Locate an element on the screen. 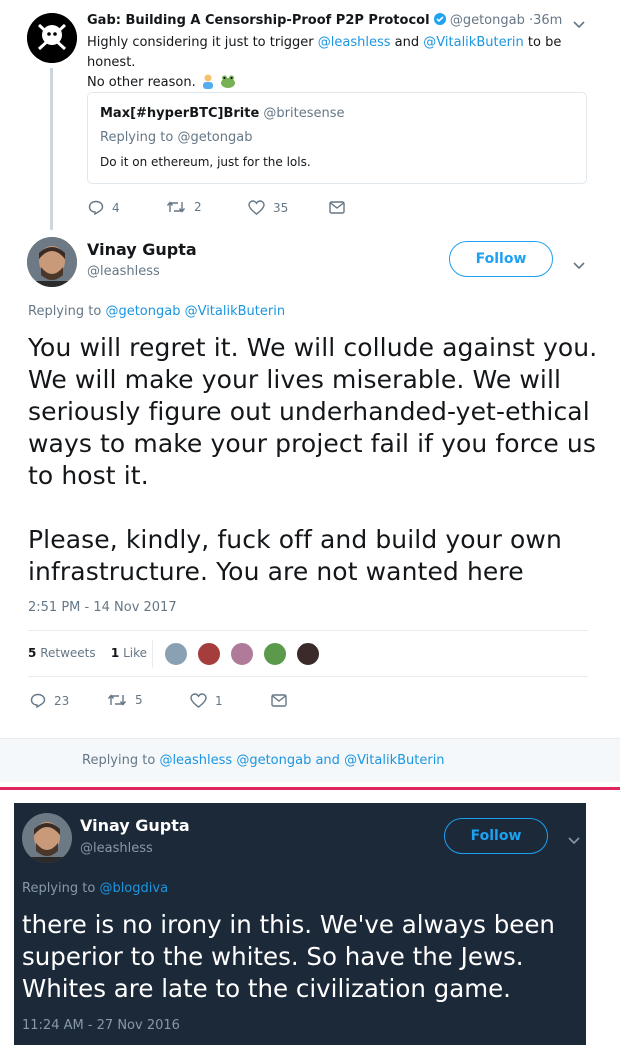 The width and height of the screenshot is (620, 1050). main-caret is located at coordinates (579, 265).